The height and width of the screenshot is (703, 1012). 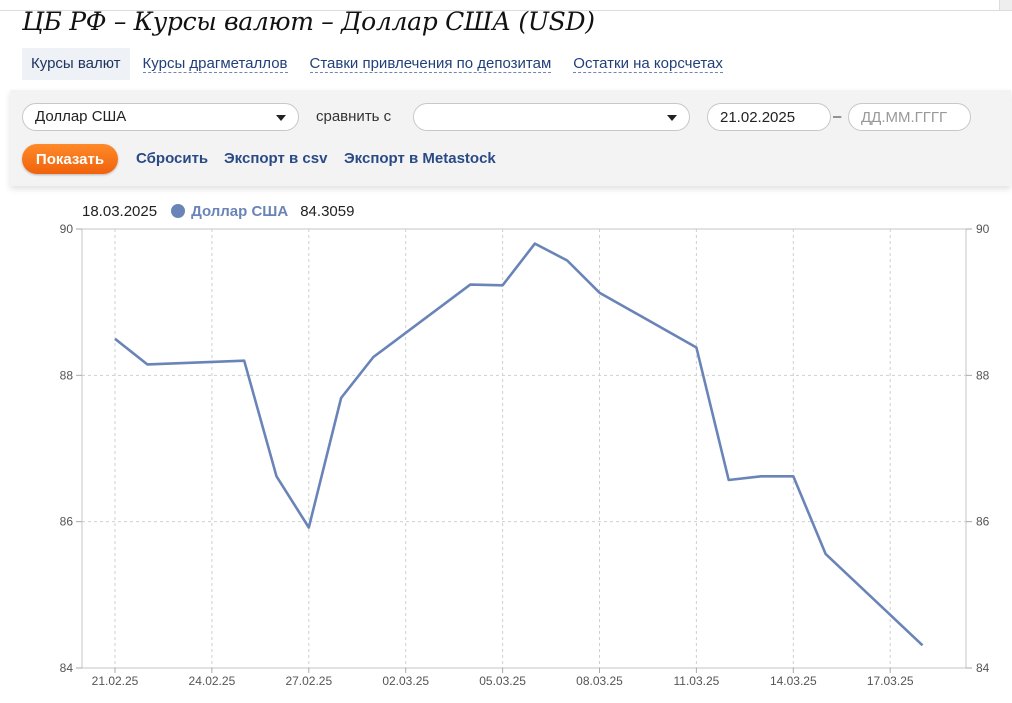 What do you see at coordinates (890, 681) in the screenshot?
I see `x-tick-label: 17.03.25` at bounding box center [890, 681].